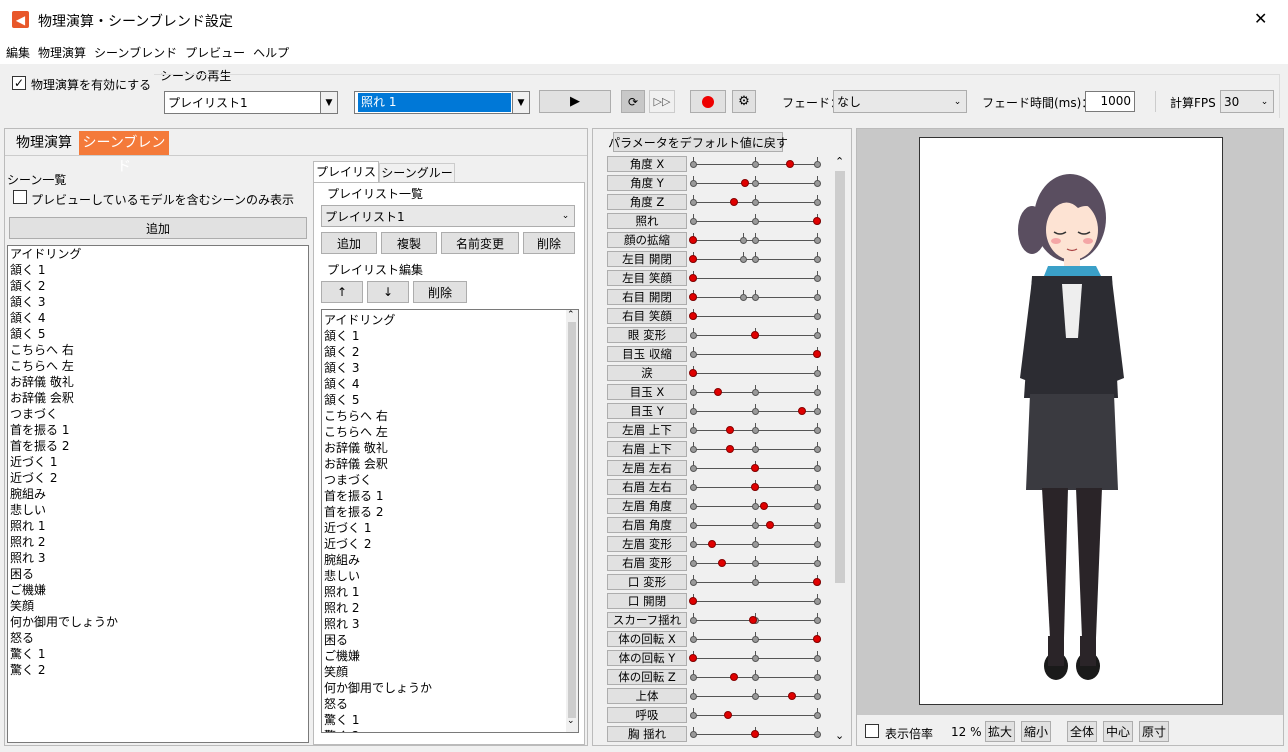 Image resolution: width=1288 pixels, height=752 pixels. What do you see at coordinates (450, 320) in the screenshot?
I see `playlist-item: アイドリング` at bounding box center [450, 320].